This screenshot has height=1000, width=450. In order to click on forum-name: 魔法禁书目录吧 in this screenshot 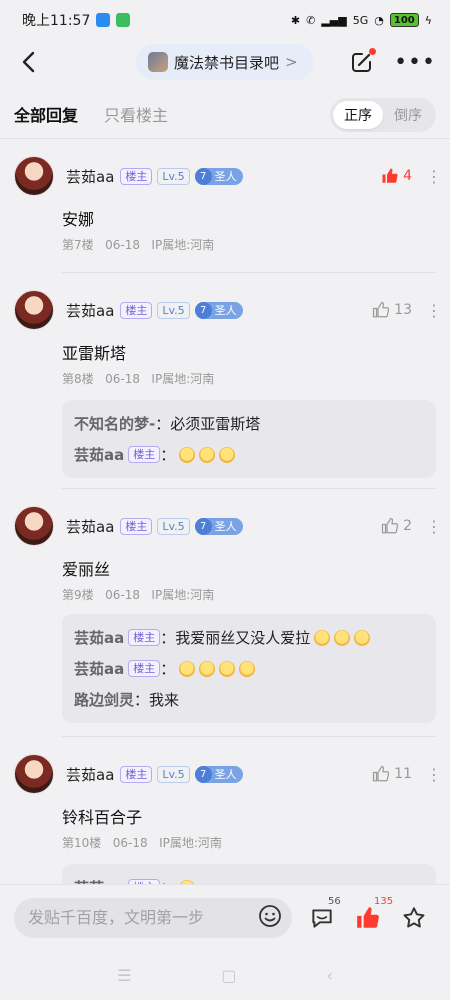, I will do `click(227, 62)`.